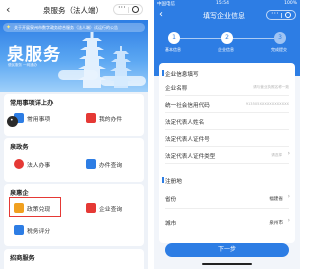 This screenshot has height=269, width=320. I want to click on field-label-city: 城市, so click(171, 224).